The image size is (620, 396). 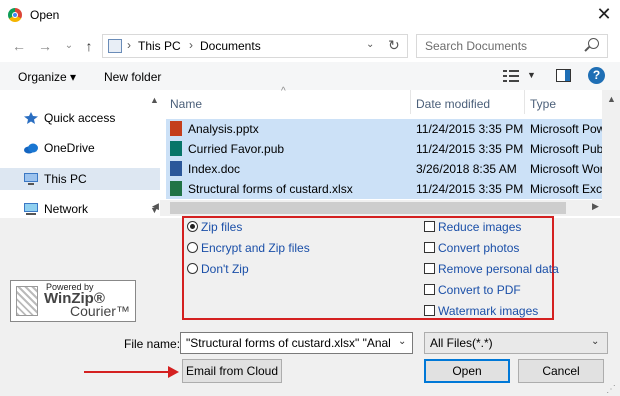 What do you see at coordinates (479, 227) in the screenshot?
I see `reduce-images-label: Reduce images` at bounding box center [479, 227].